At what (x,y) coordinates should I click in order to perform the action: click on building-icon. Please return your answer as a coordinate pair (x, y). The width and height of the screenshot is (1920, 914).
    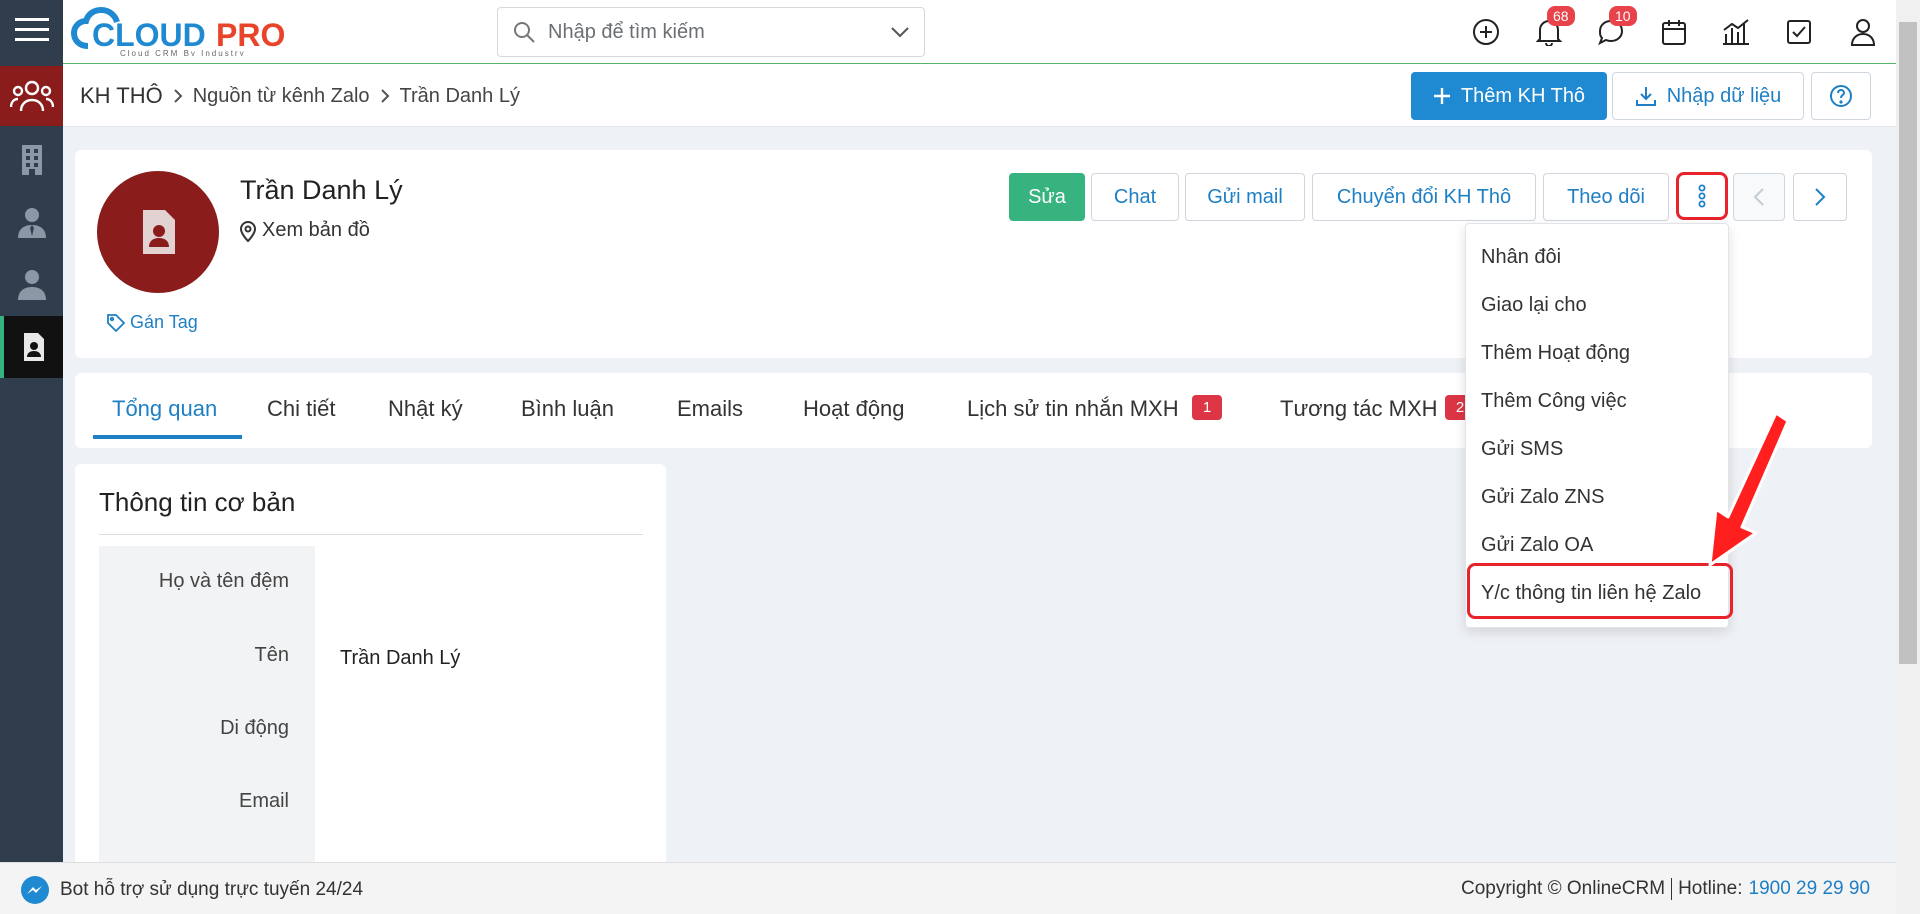
    Looking at the image, I should click on (31, 160).